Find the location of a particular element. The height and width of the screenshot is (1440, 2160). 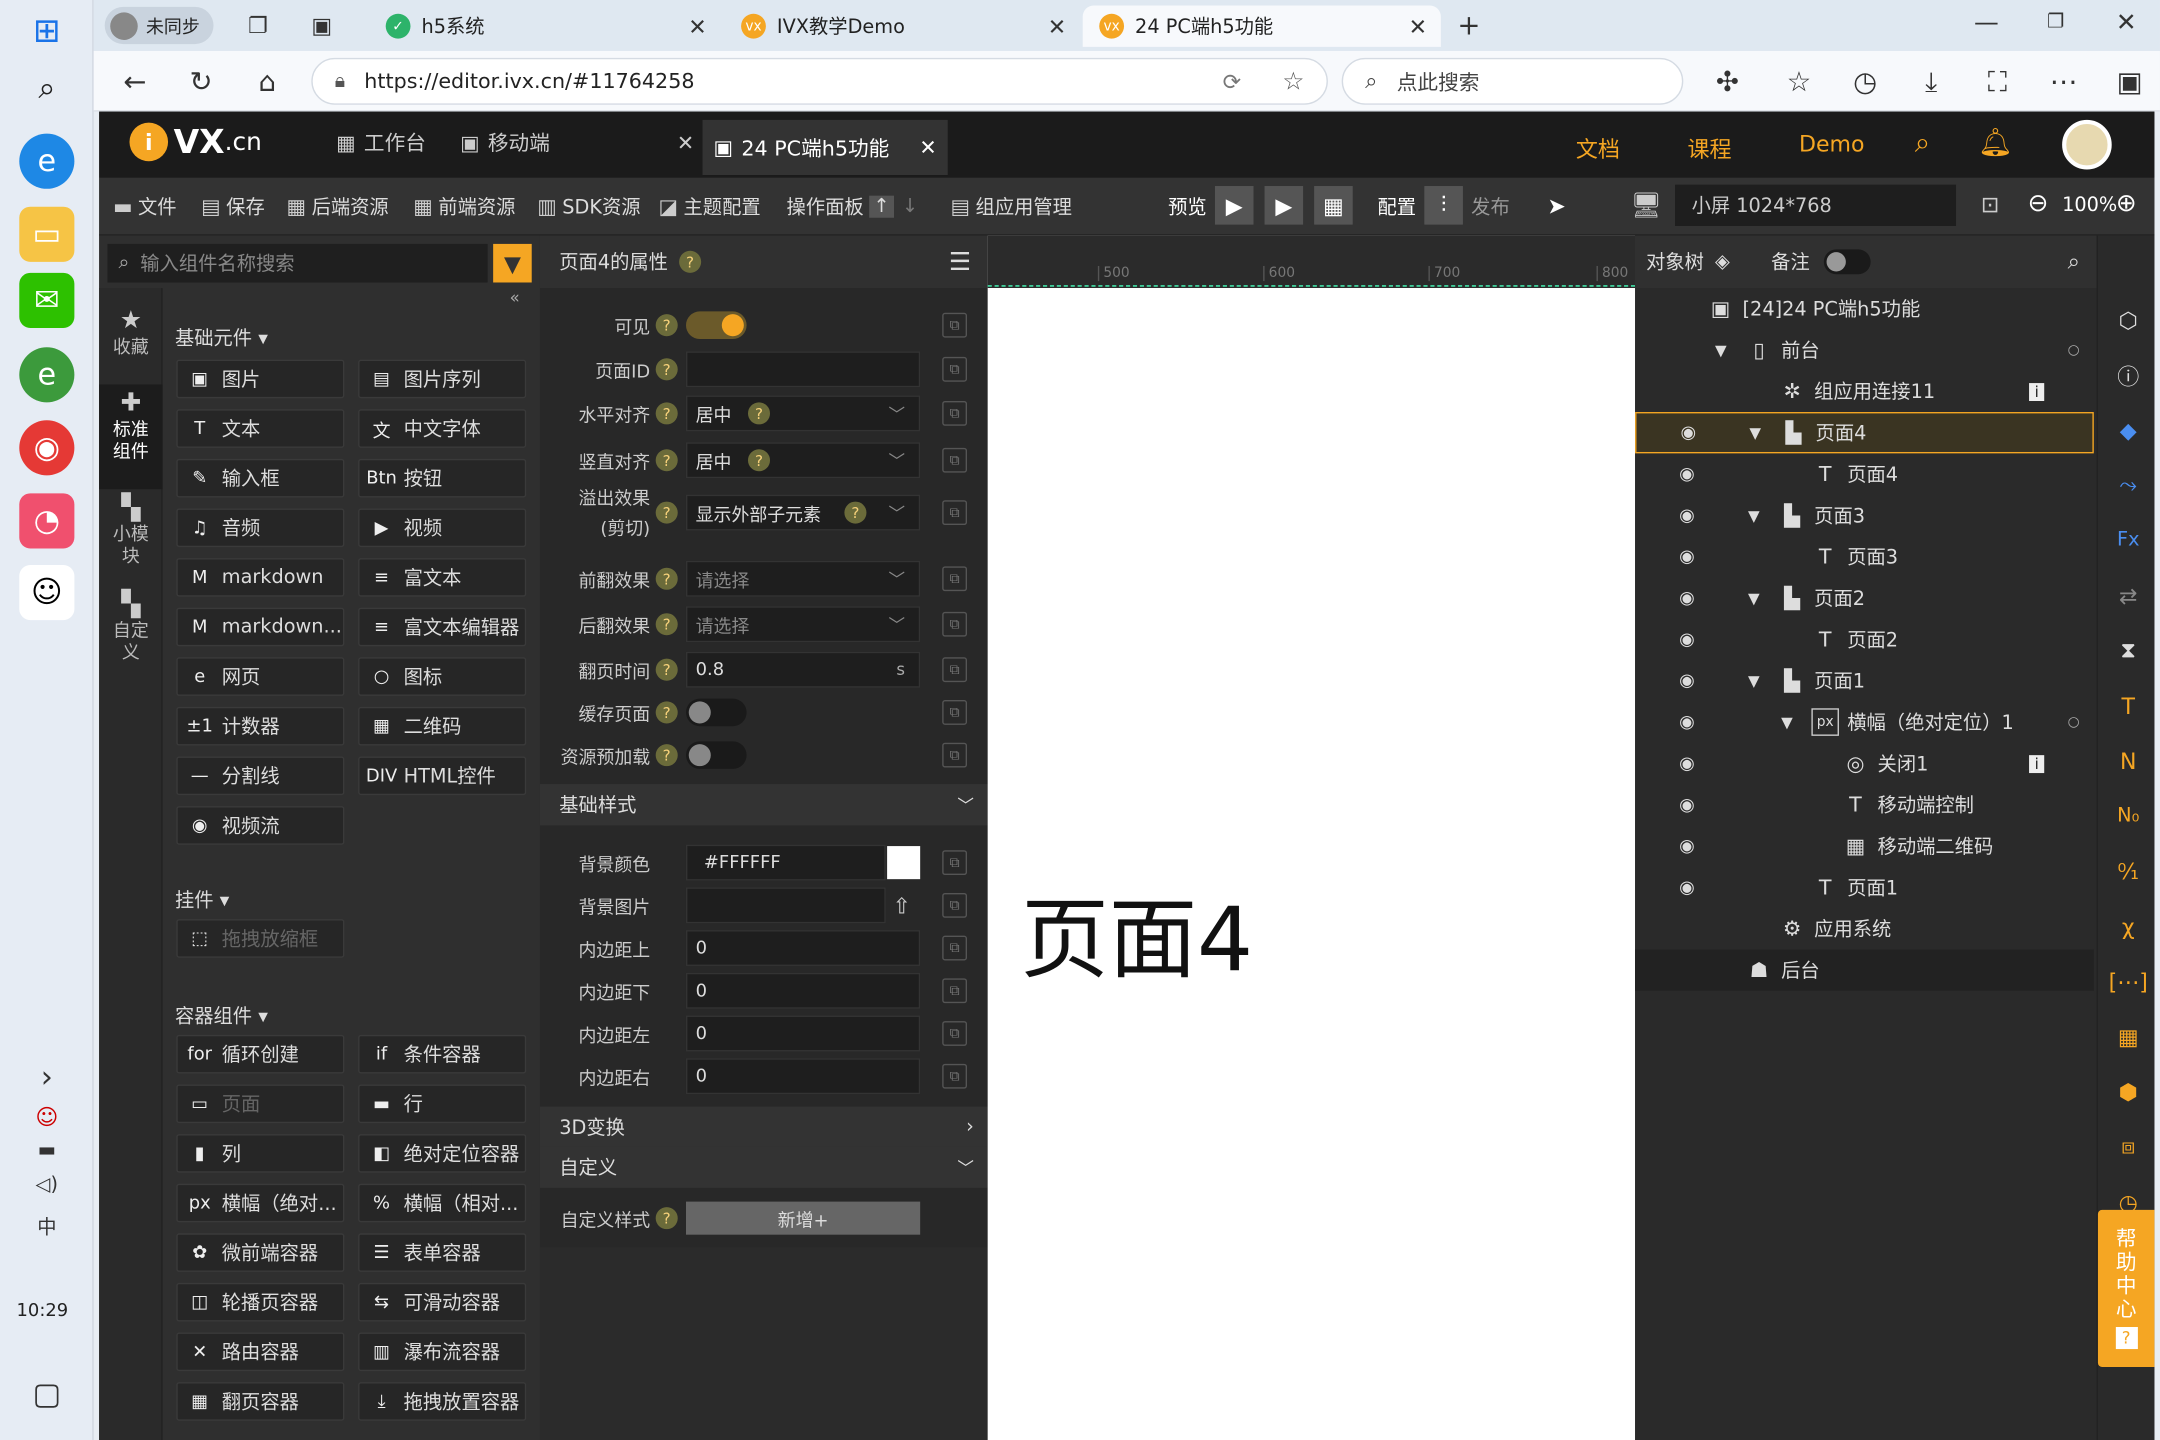

hourglass-icon: ⧗ is located at coordinates (2128, 650).